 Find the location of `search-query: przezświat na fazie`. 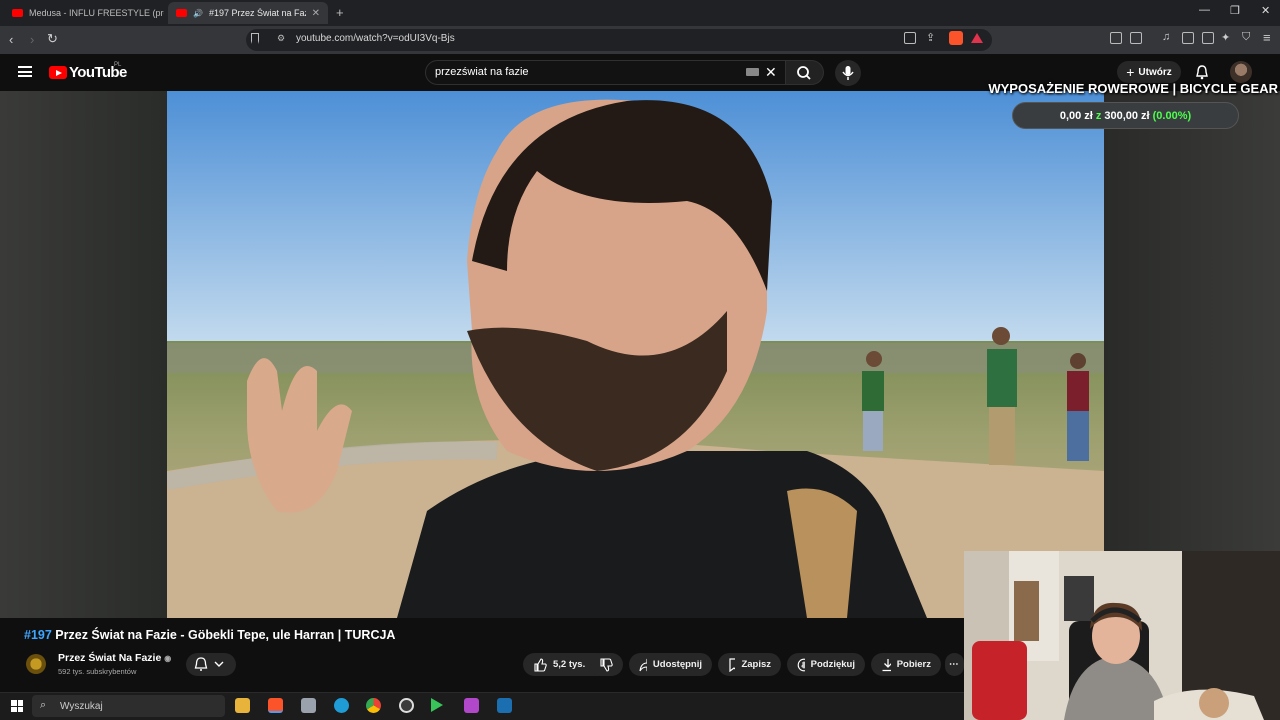

search-query: przezświat na fazie is located at coordinates (482, 72).